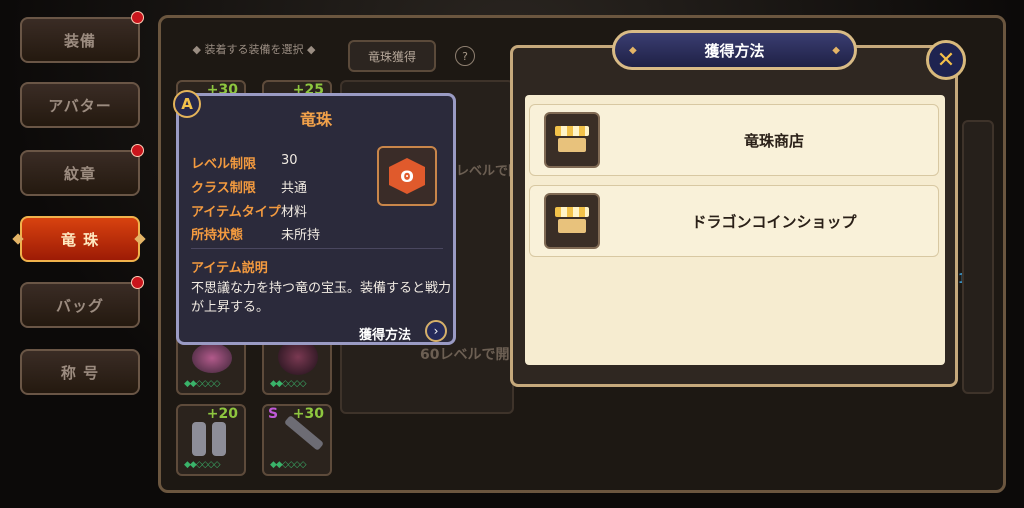 The height and width of the screenshot is (508, 1024). I want to click on close-icon: ✕, so click(946, 60).